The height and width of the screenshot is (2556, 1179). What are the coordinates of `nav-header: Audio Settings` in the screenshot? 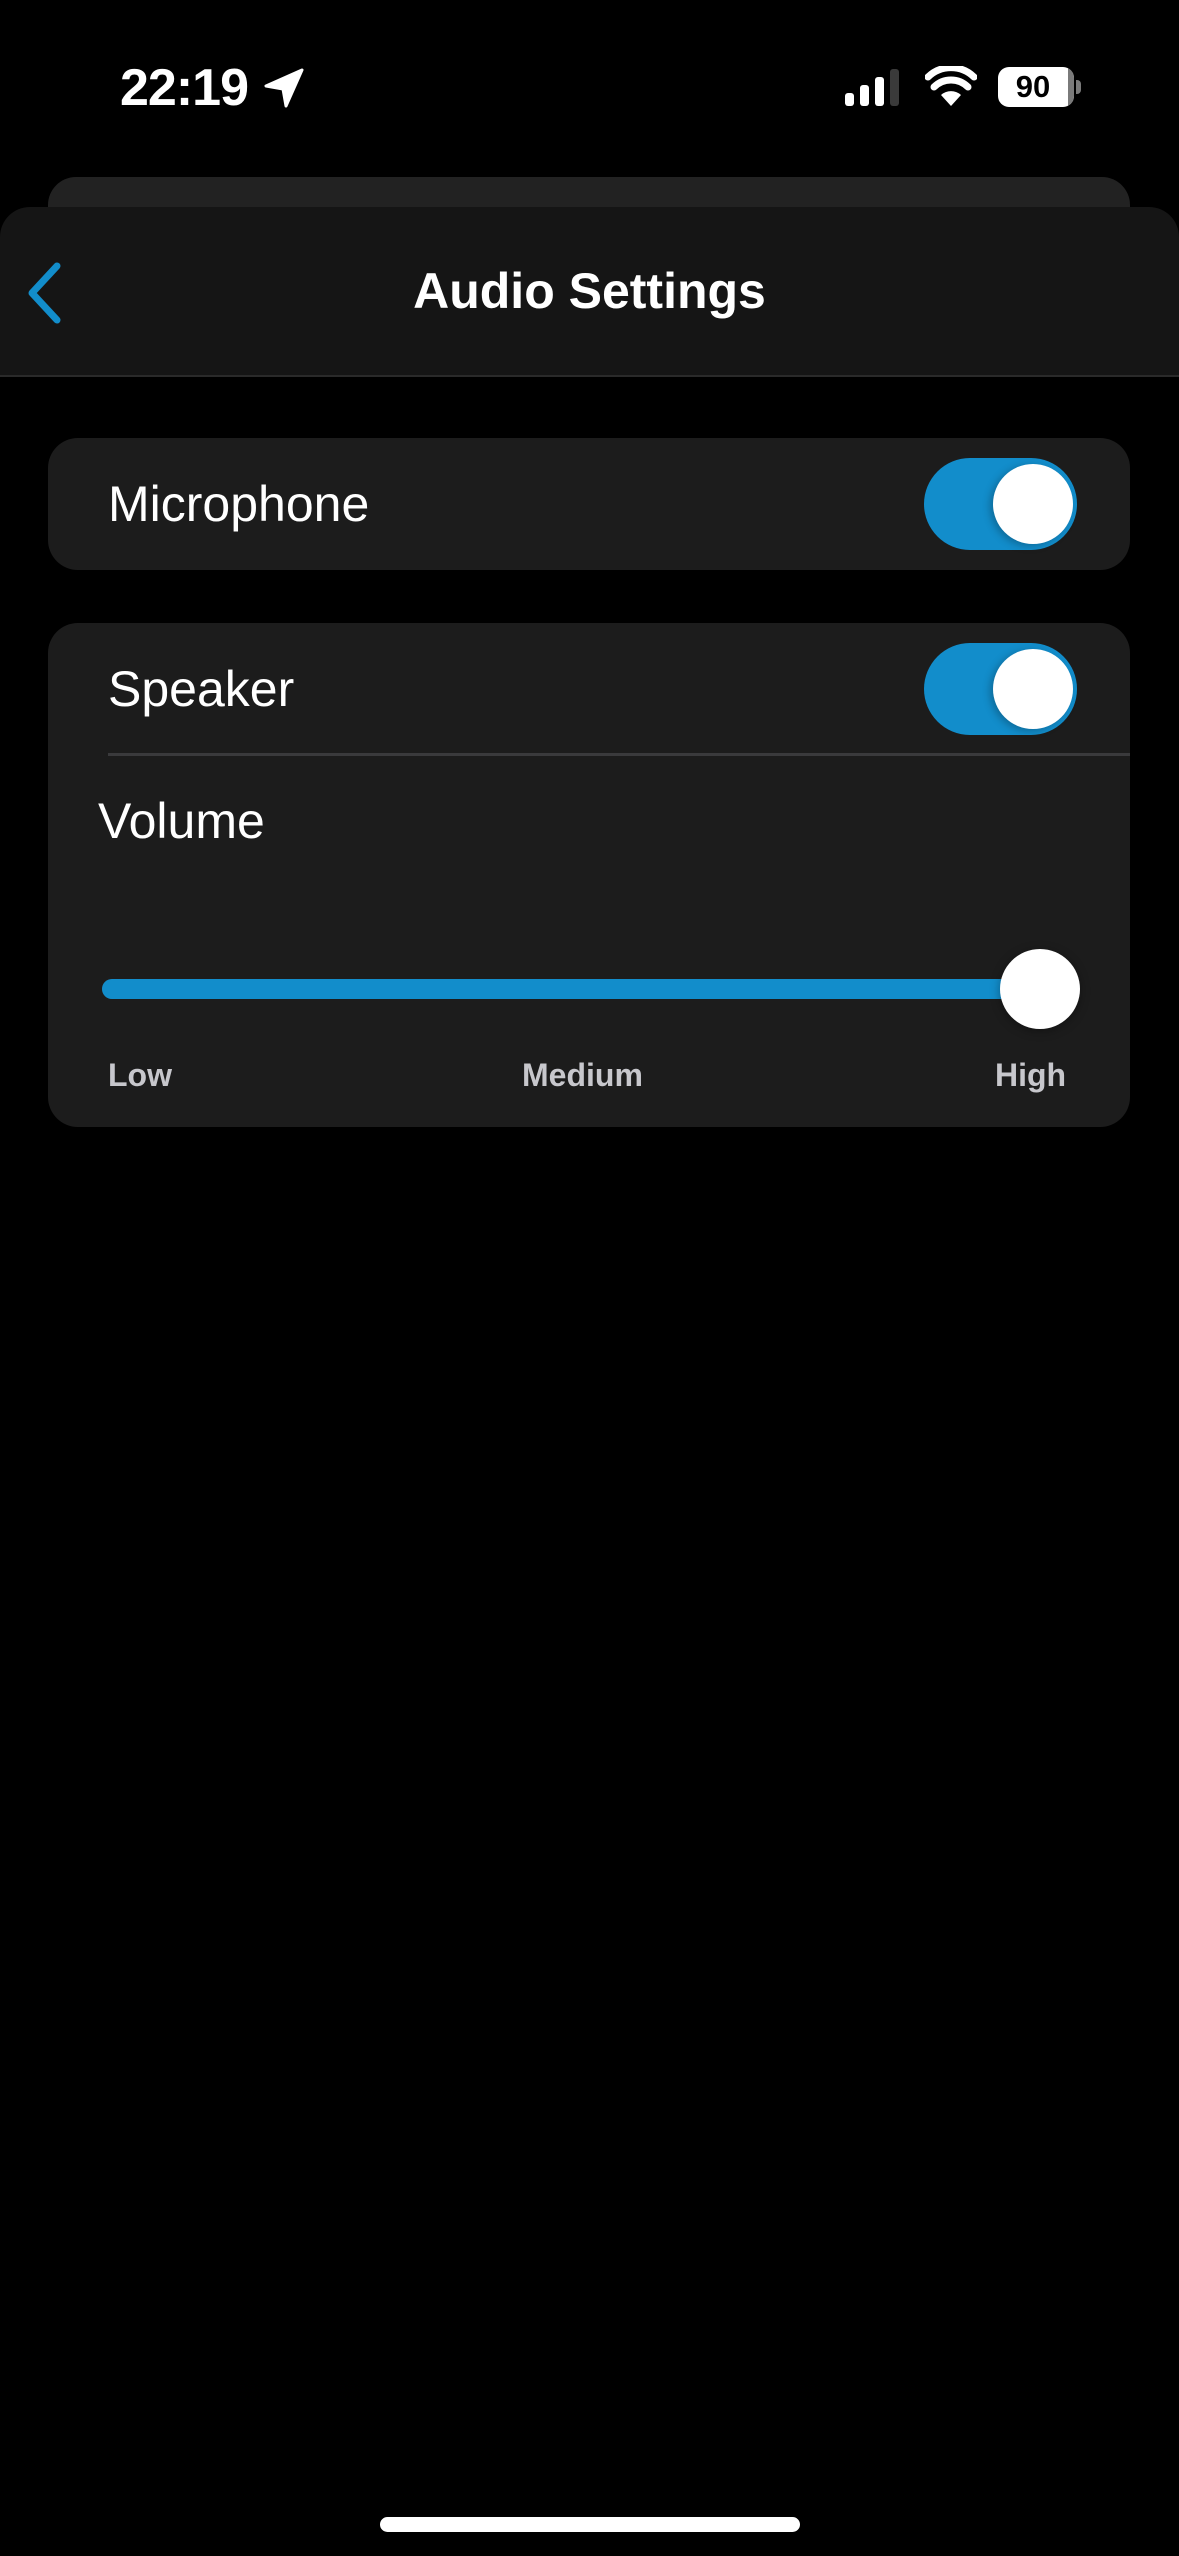 It's located at (589, 292).